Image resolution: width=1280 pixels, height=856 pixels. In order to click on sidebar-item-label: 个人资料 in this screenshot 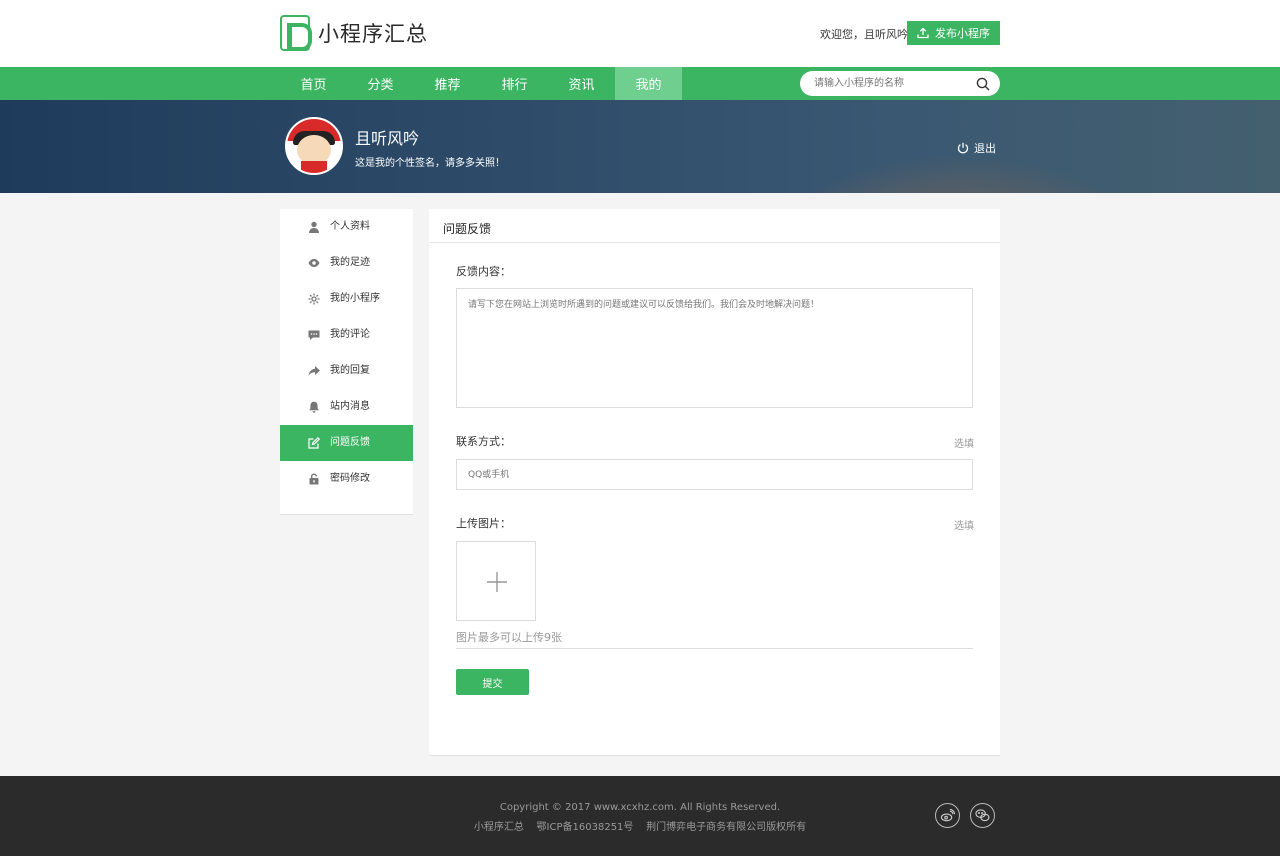, I will do `click(350, 226)`.